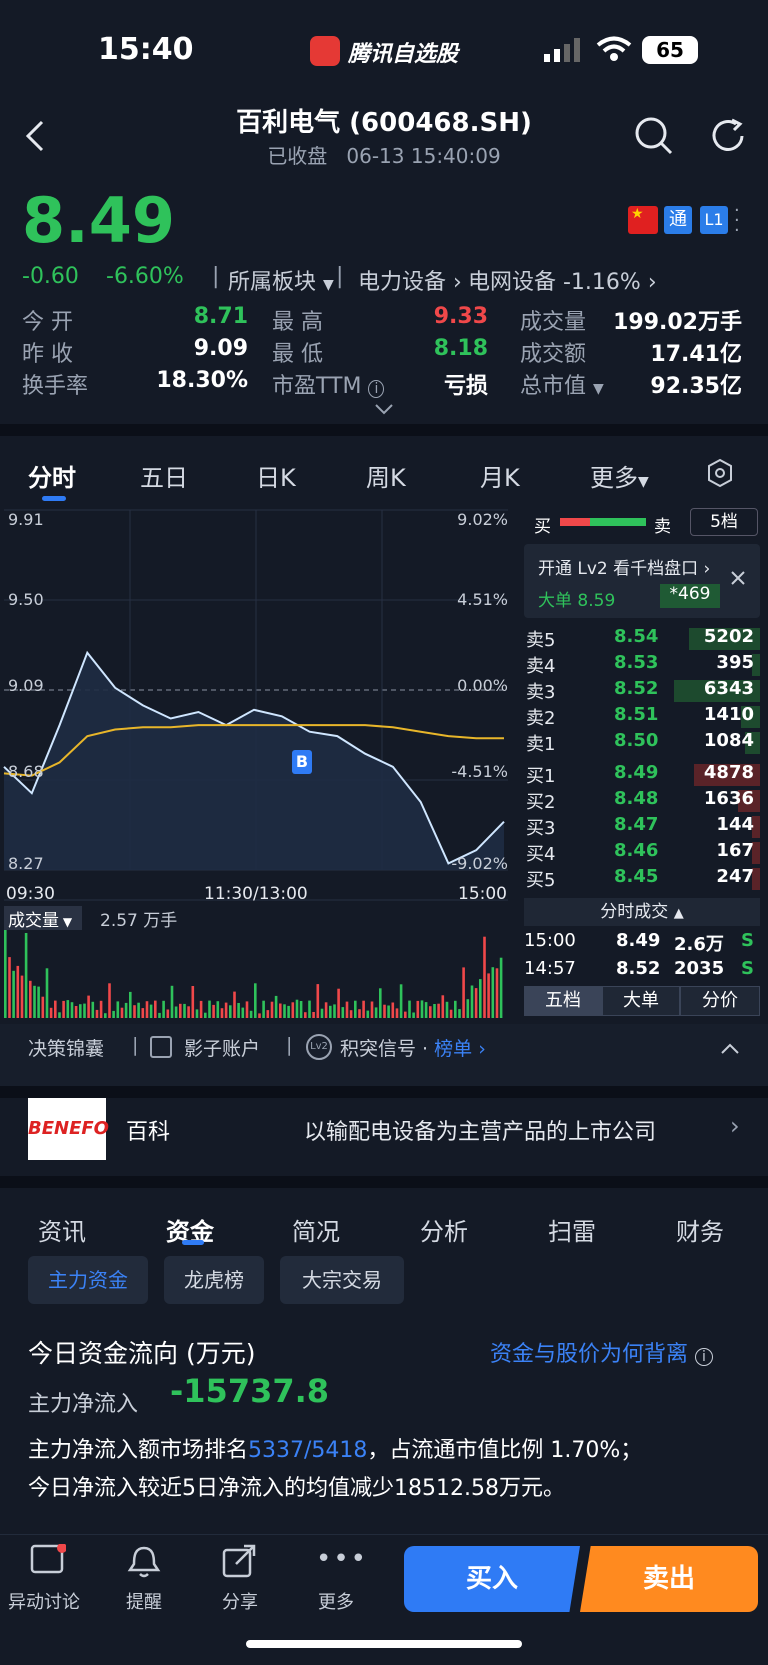 The width and height of the screenshot is (768, 1665). Describe the element at coordinates (384, 409) in the screenshot. I see `expand-chevron-icon` at that location.